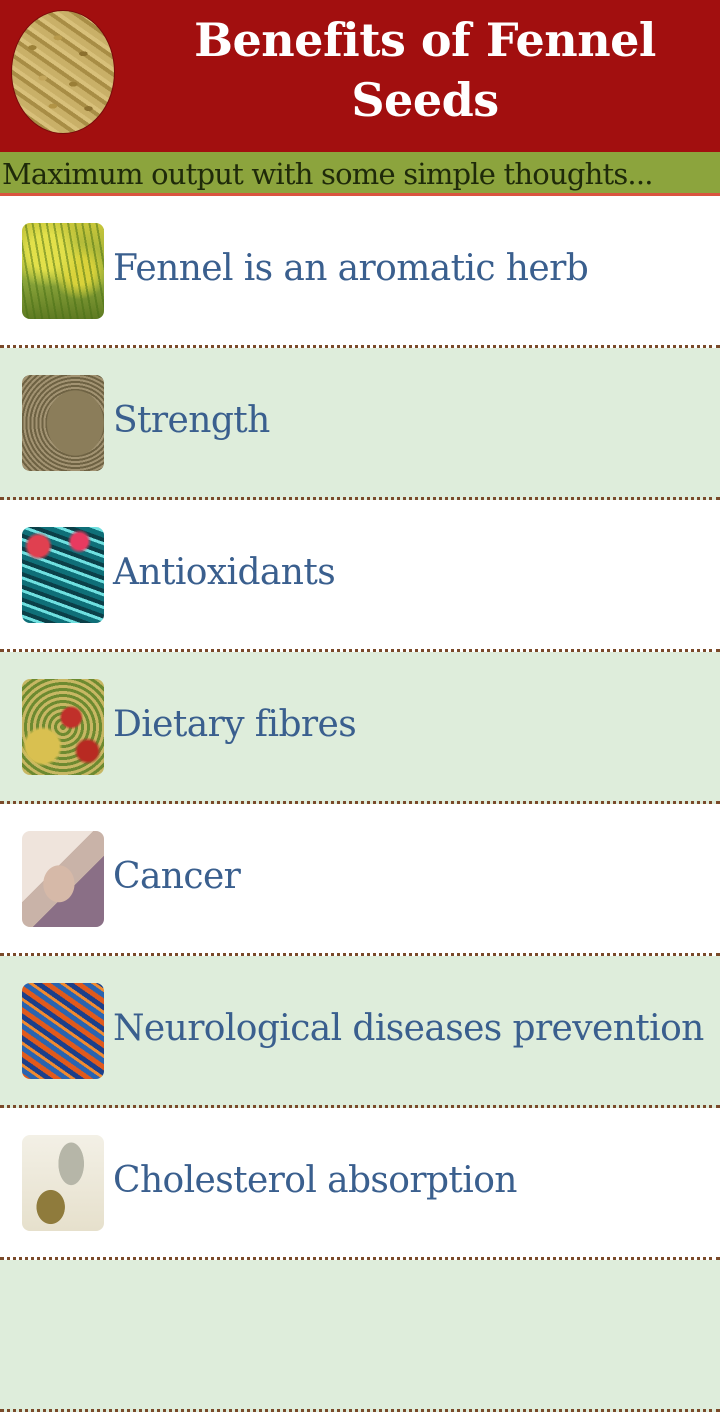 Image resolution: width=720 pixels, height=1412 pixels. I want to click on seeds-jar-thumbnail-icon, so click(63, 1183).